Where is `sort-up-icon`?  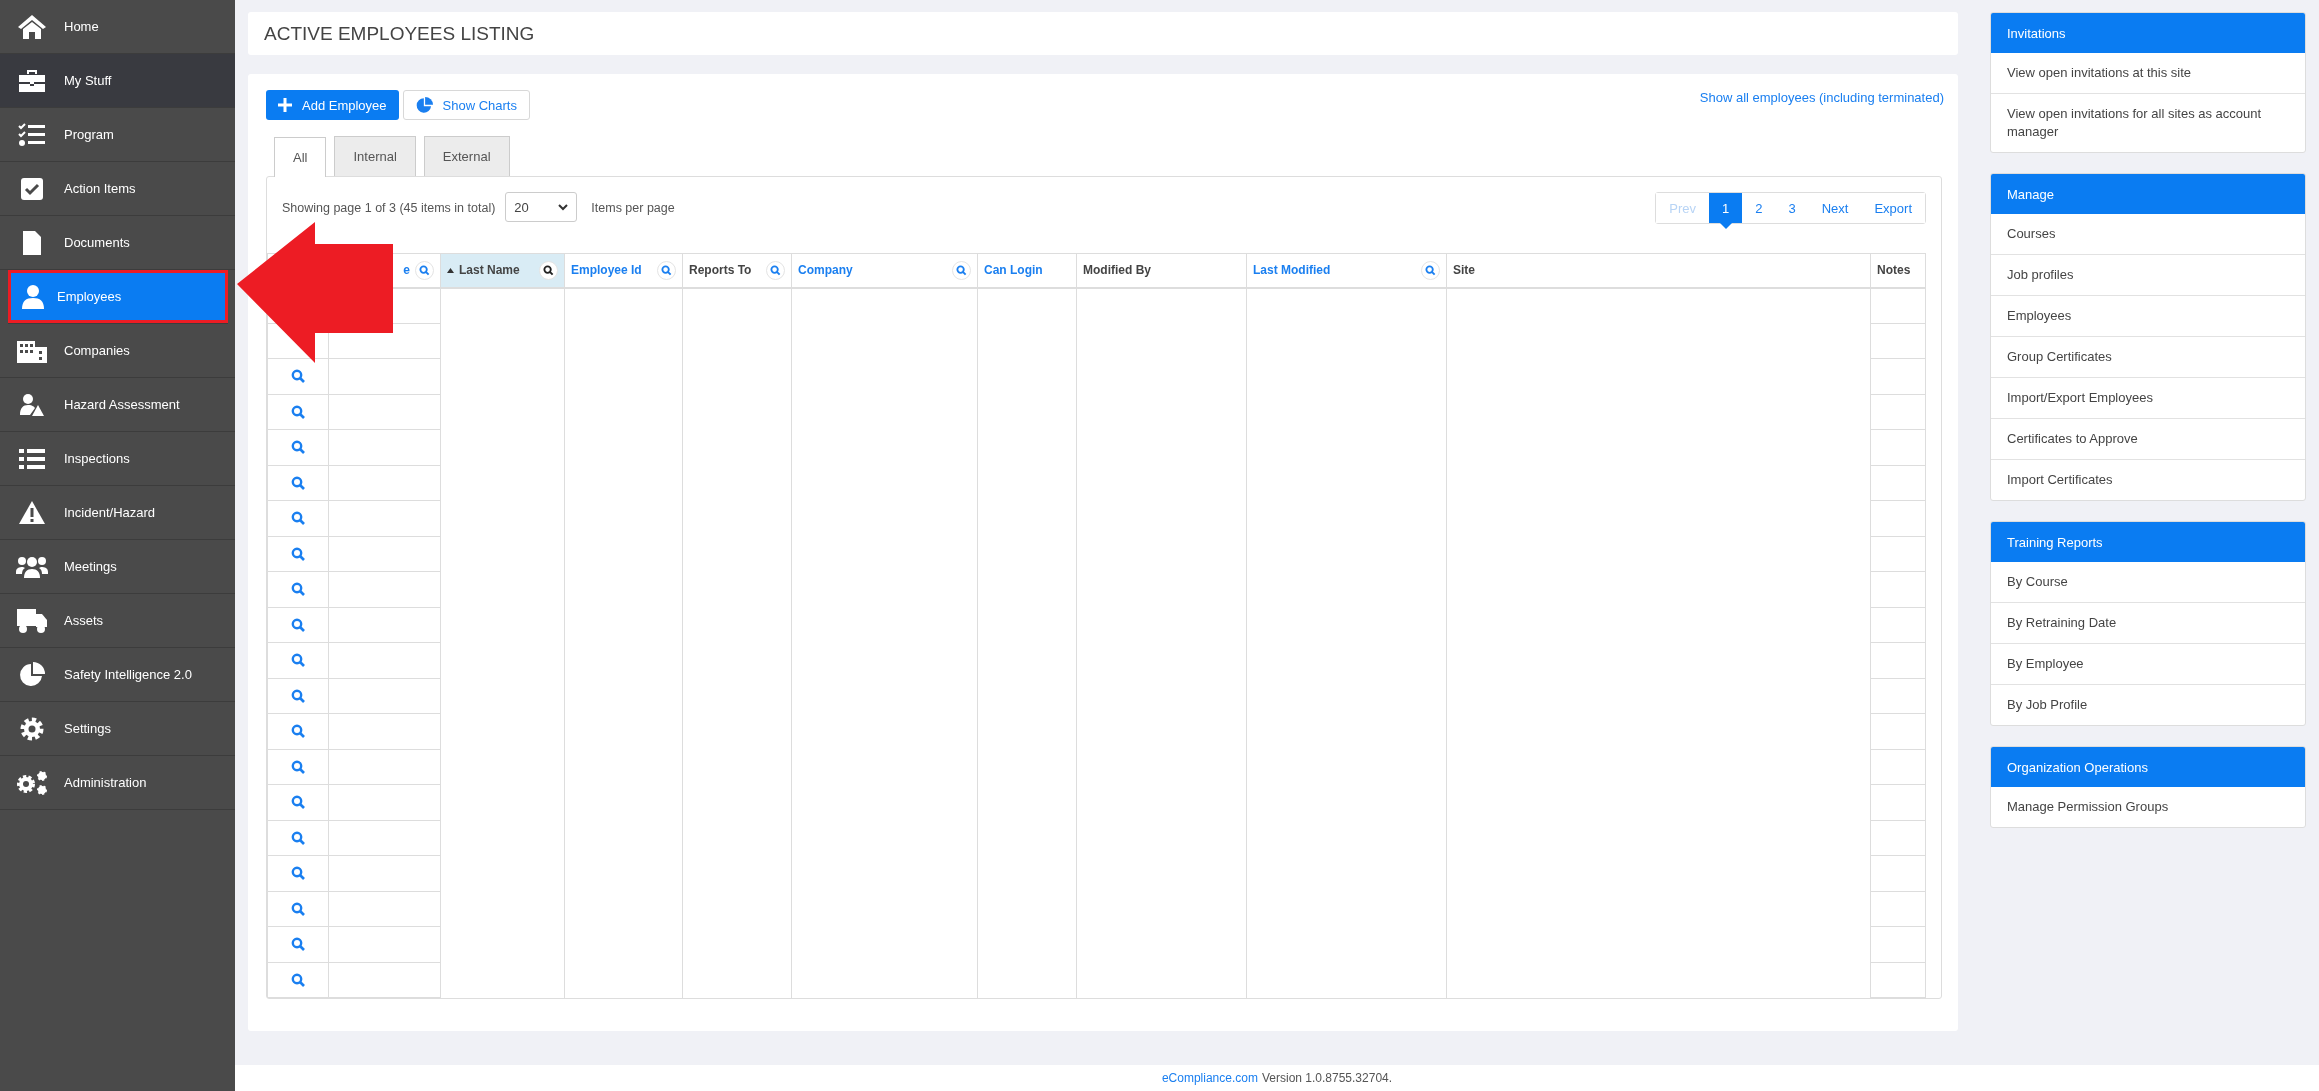 sort-up-icon is located at coordinates (450, 270).